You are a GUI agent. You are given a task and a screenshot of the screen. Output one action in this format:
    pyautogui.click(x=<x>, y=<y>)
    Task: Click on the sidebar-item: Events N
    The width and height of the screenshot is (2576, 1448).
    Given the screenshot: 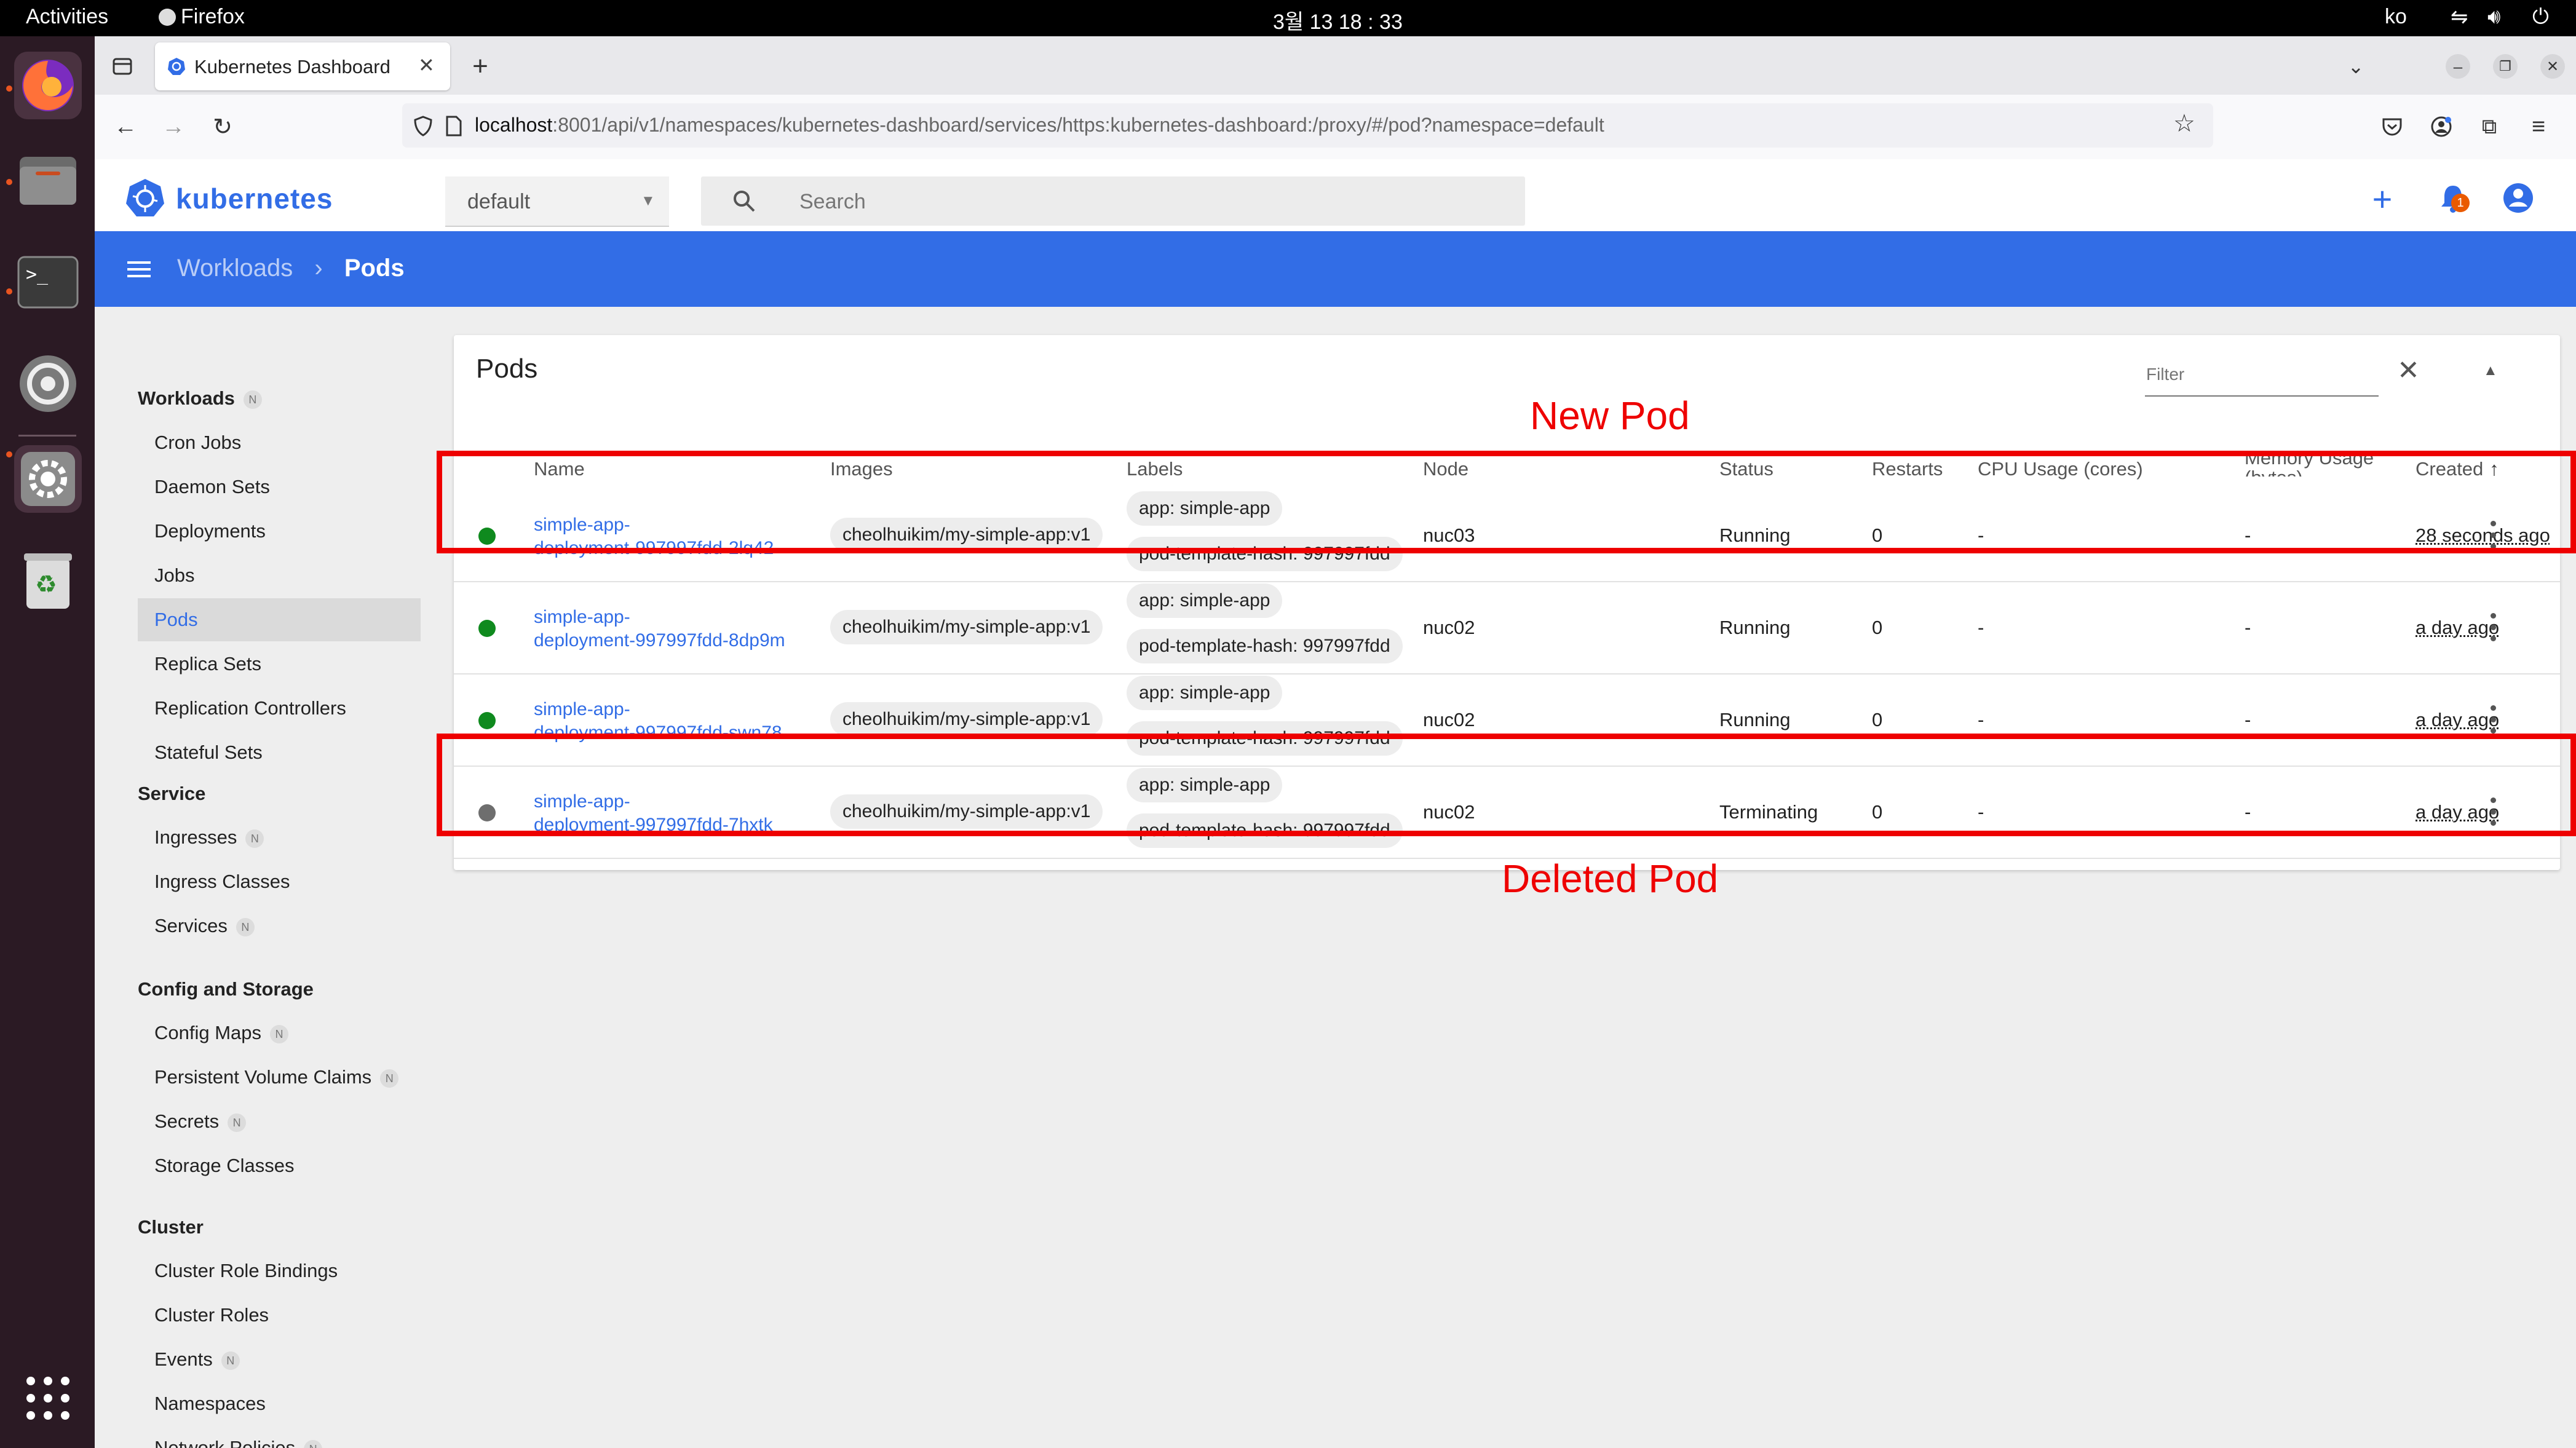 What is the action you would take?
    pyautogui.click(x=279, y=1359)
    